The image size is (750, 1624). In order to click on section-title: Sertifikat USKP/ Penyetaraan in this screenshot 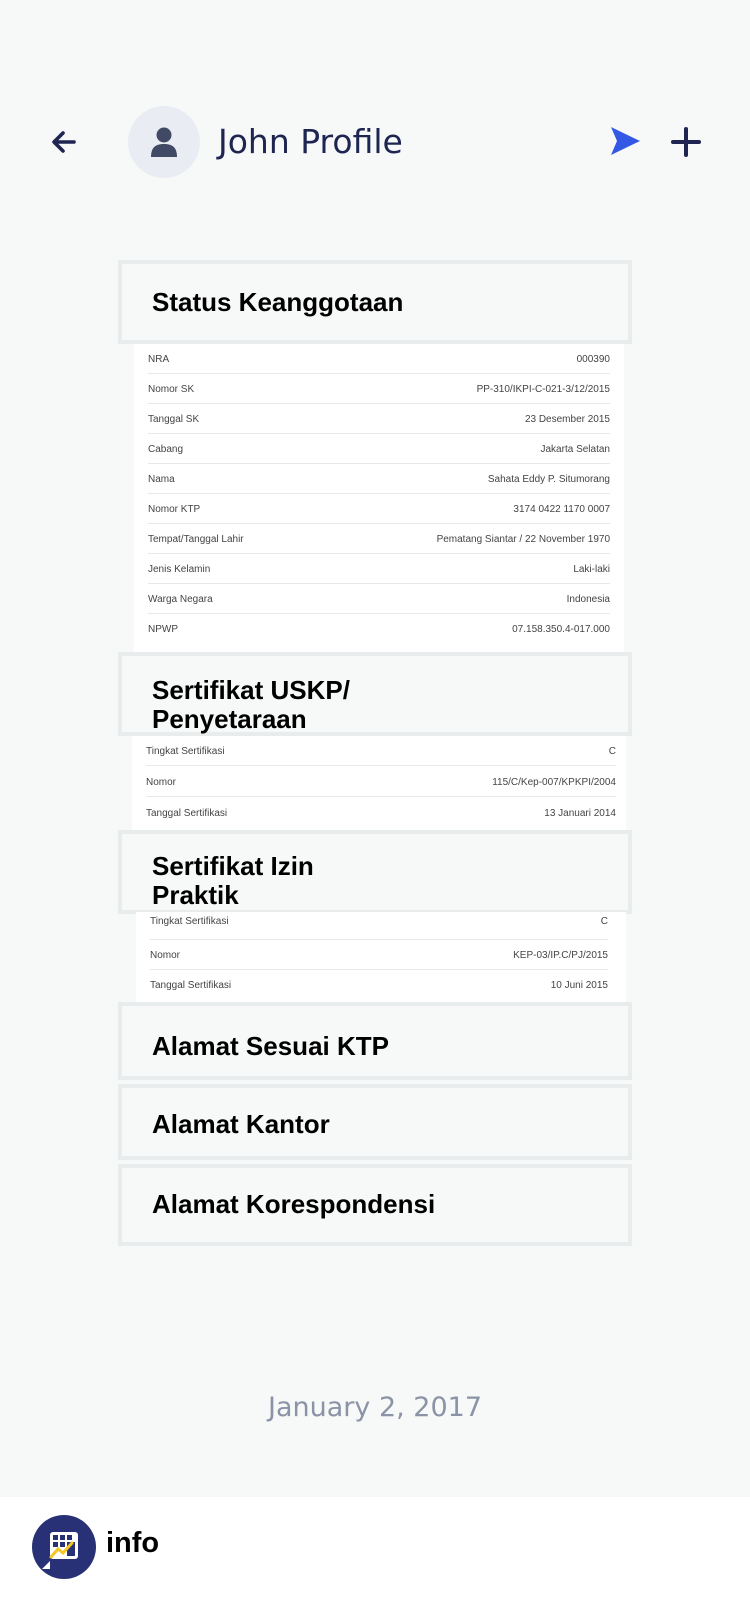, I will do `click(251, 705)`.